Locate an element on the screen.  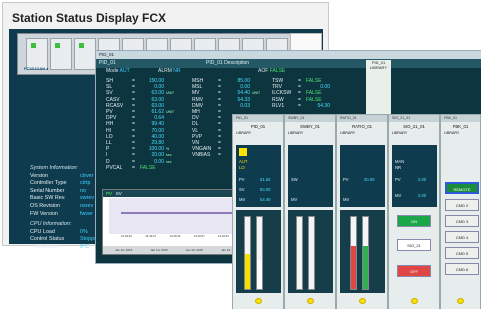
faceplate-status-panel: MAN NR PV 2.00 MV 2.00 is located at coordinates (414, 176).